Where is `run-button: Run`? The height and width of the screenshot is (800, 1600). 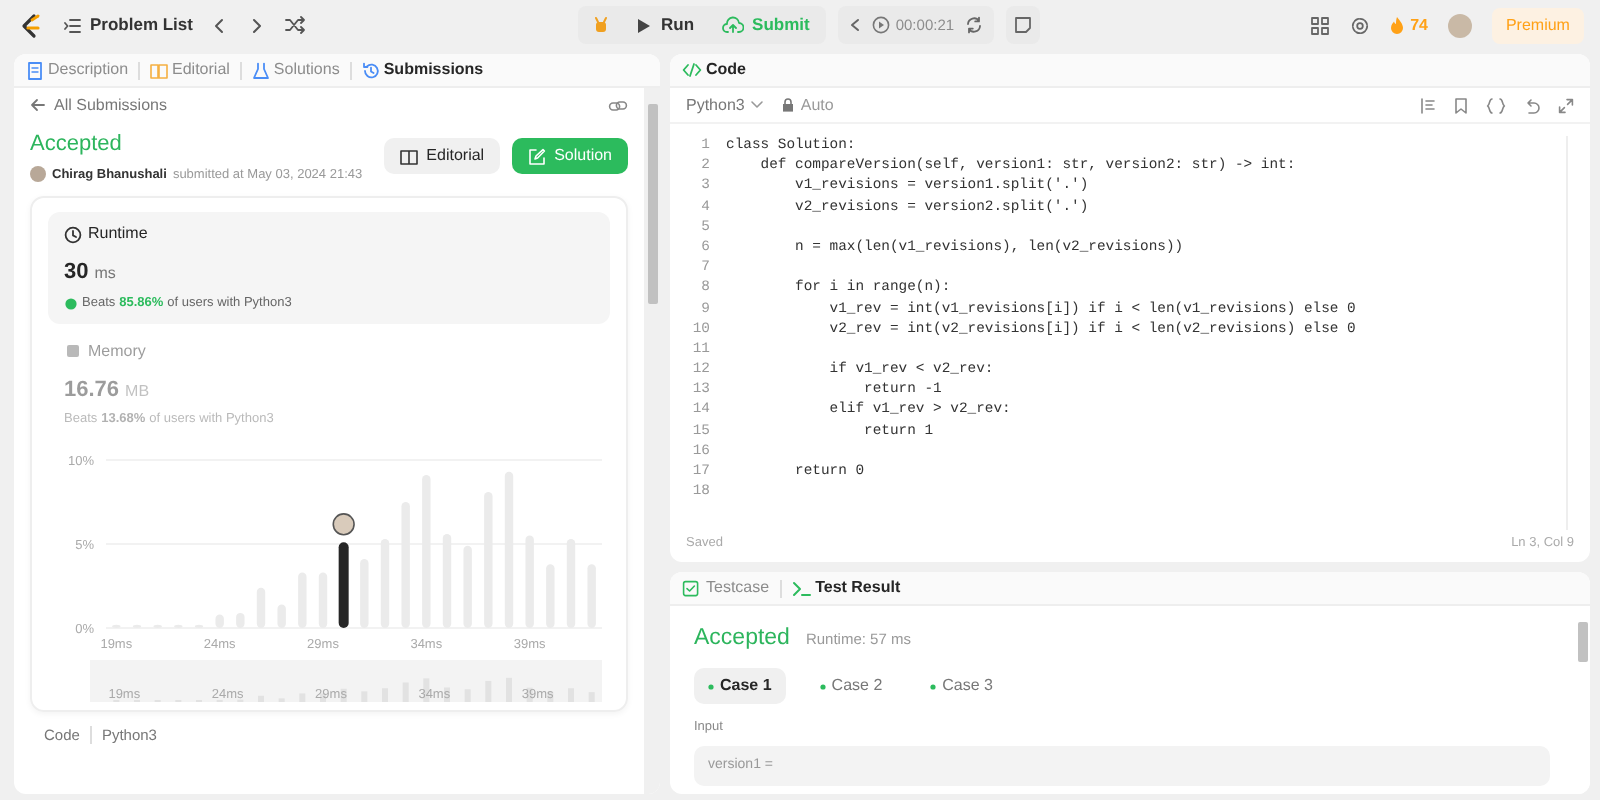 run-button: Run is located at coordinates (665, 25).